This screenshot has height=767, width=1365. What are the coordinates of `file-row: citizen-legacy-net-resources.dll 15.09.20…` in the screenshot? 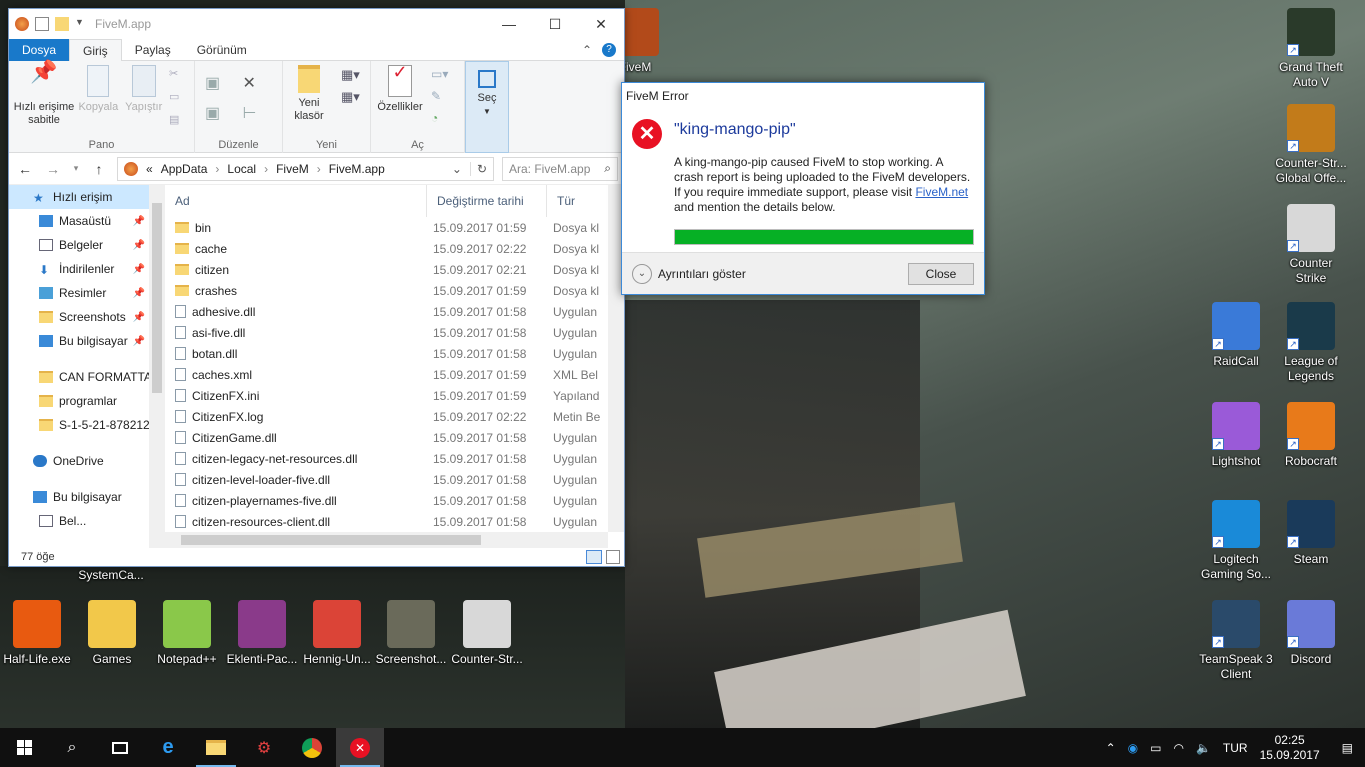 It's located at (394, 458).